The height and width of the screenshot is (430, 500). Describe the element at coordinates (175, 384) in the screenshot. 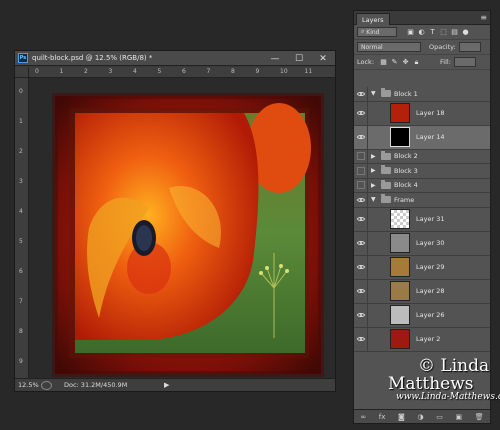

I see `status-bar: 12.5% Doc: 31.2M/450.9M ▶` at that location.